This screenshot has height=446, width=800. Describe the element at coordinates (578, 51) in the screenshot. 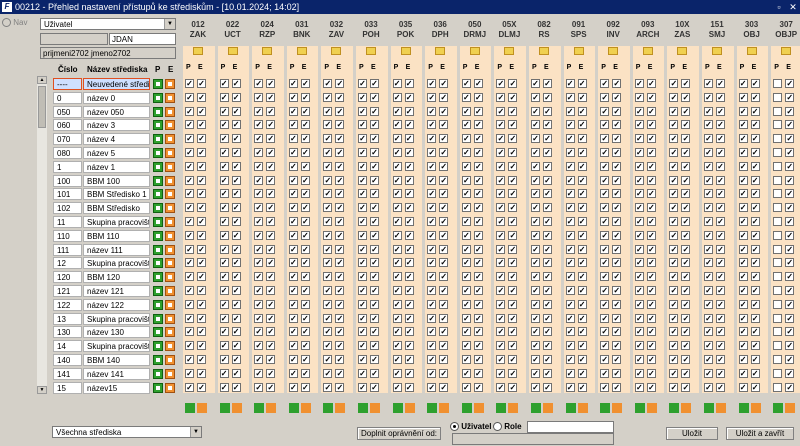

I see `folder-icon` at that location.